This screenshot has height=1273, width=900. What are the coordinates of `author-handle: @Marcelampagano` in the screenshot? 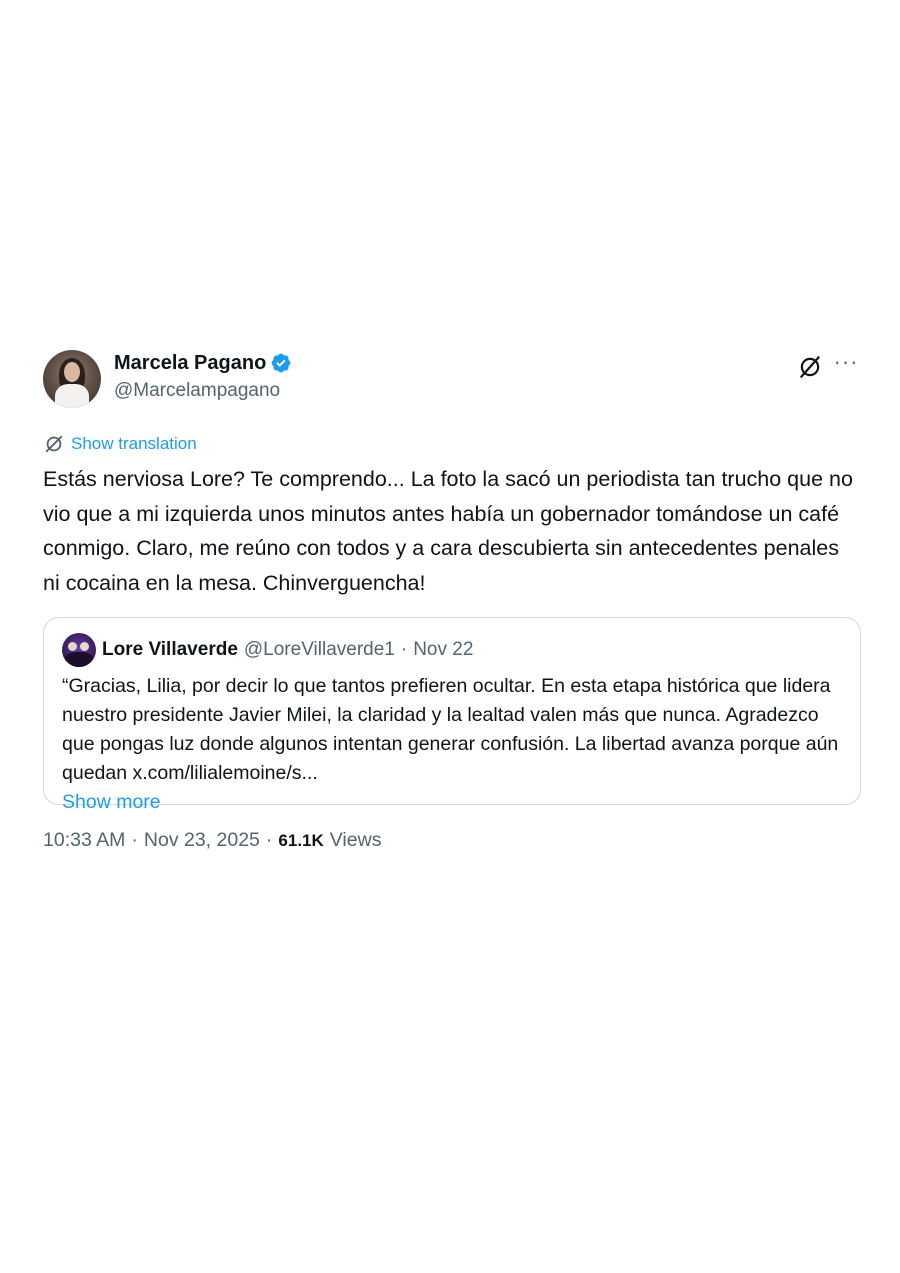 It's located at (203, 391).